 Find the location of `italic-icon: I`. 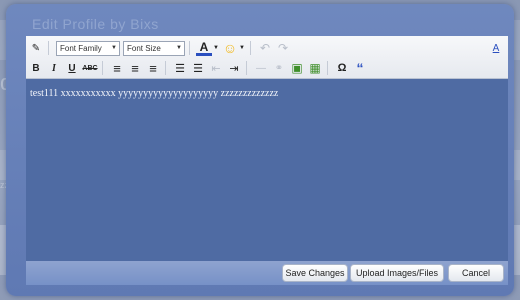

italic-icon: I is located at coordinates (54, 68).